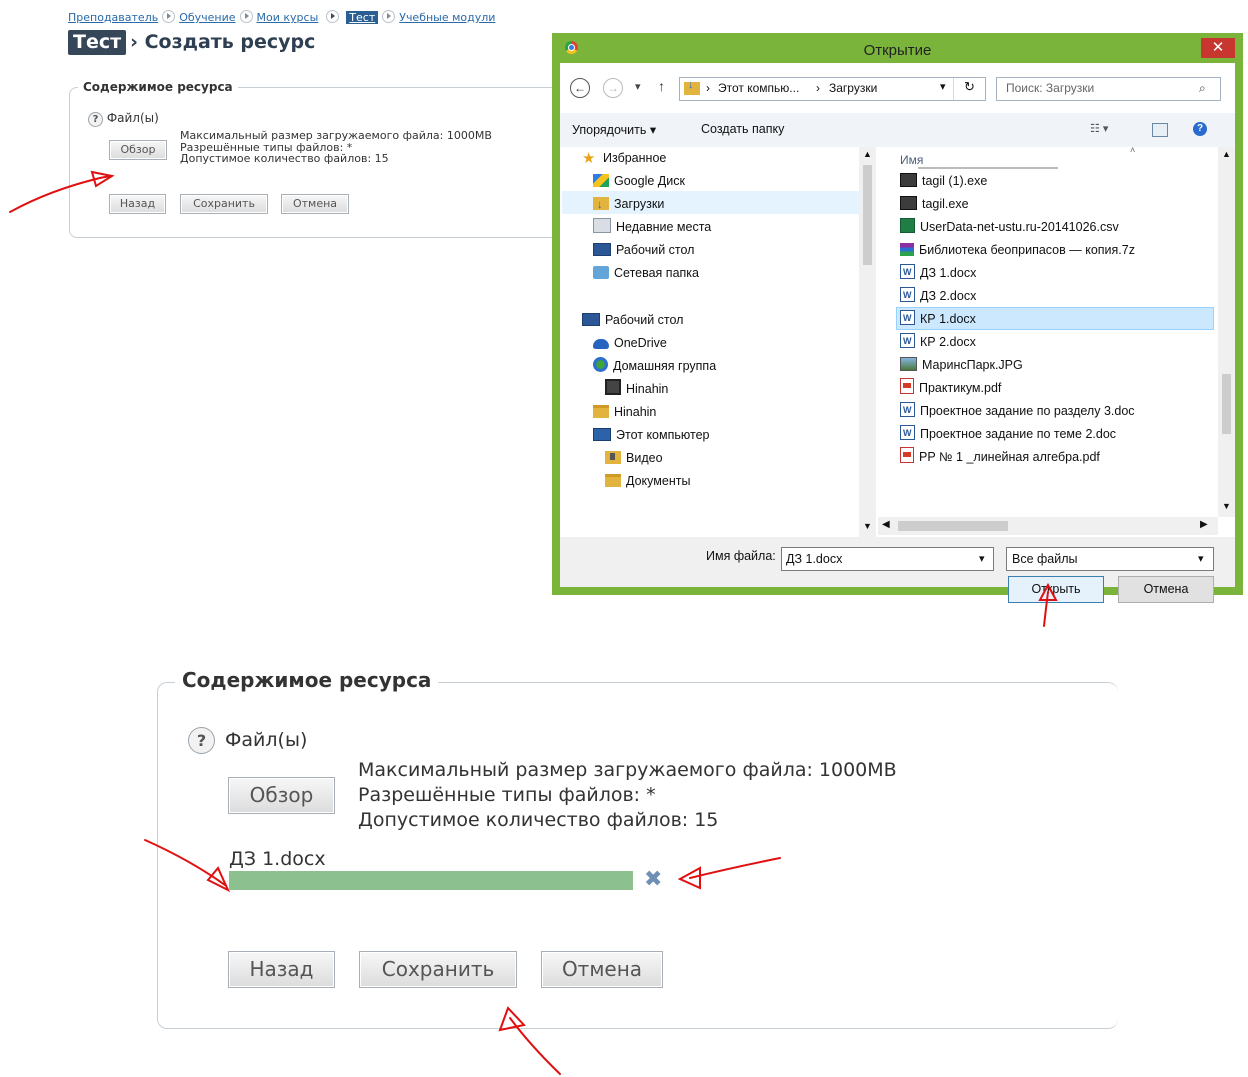 The image size is (1248, 1077). What do you see at coordinates (1046, 609) in the screenshot?
I see `annotation-arrow-open` at bounding box center [1046, 609].